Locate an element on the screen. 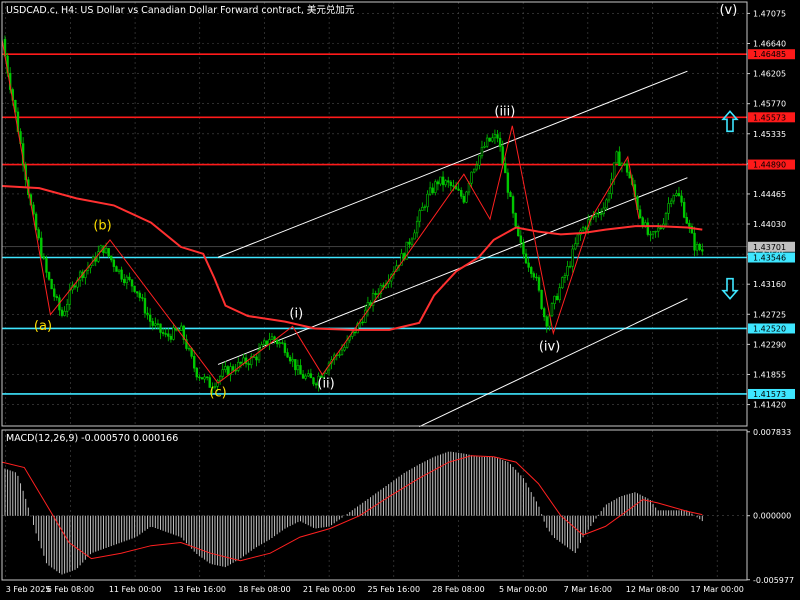 The height and width of the screenshot is (600, 800). wave-label: (c) is located at coordinates (217, 392).